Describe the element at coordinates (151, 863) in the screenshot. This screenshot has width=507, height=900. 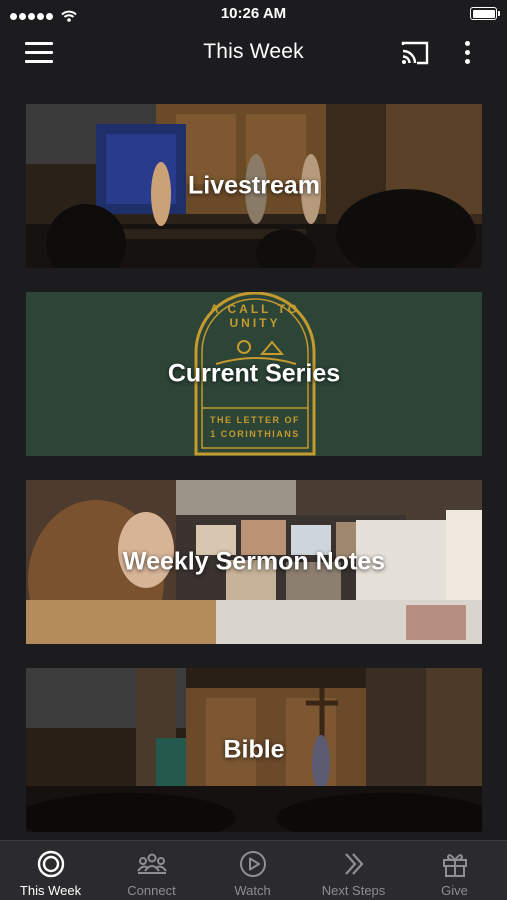
I see `group-icon` at that location.